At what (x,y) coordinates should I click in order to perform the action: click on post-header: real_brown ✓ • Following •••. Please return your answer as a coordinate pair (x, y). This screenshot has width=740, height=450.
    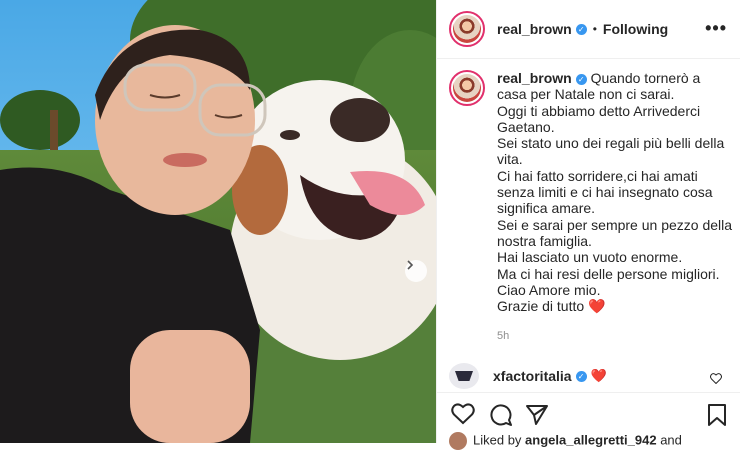
    Looking at the image, I should click on (588, 29).